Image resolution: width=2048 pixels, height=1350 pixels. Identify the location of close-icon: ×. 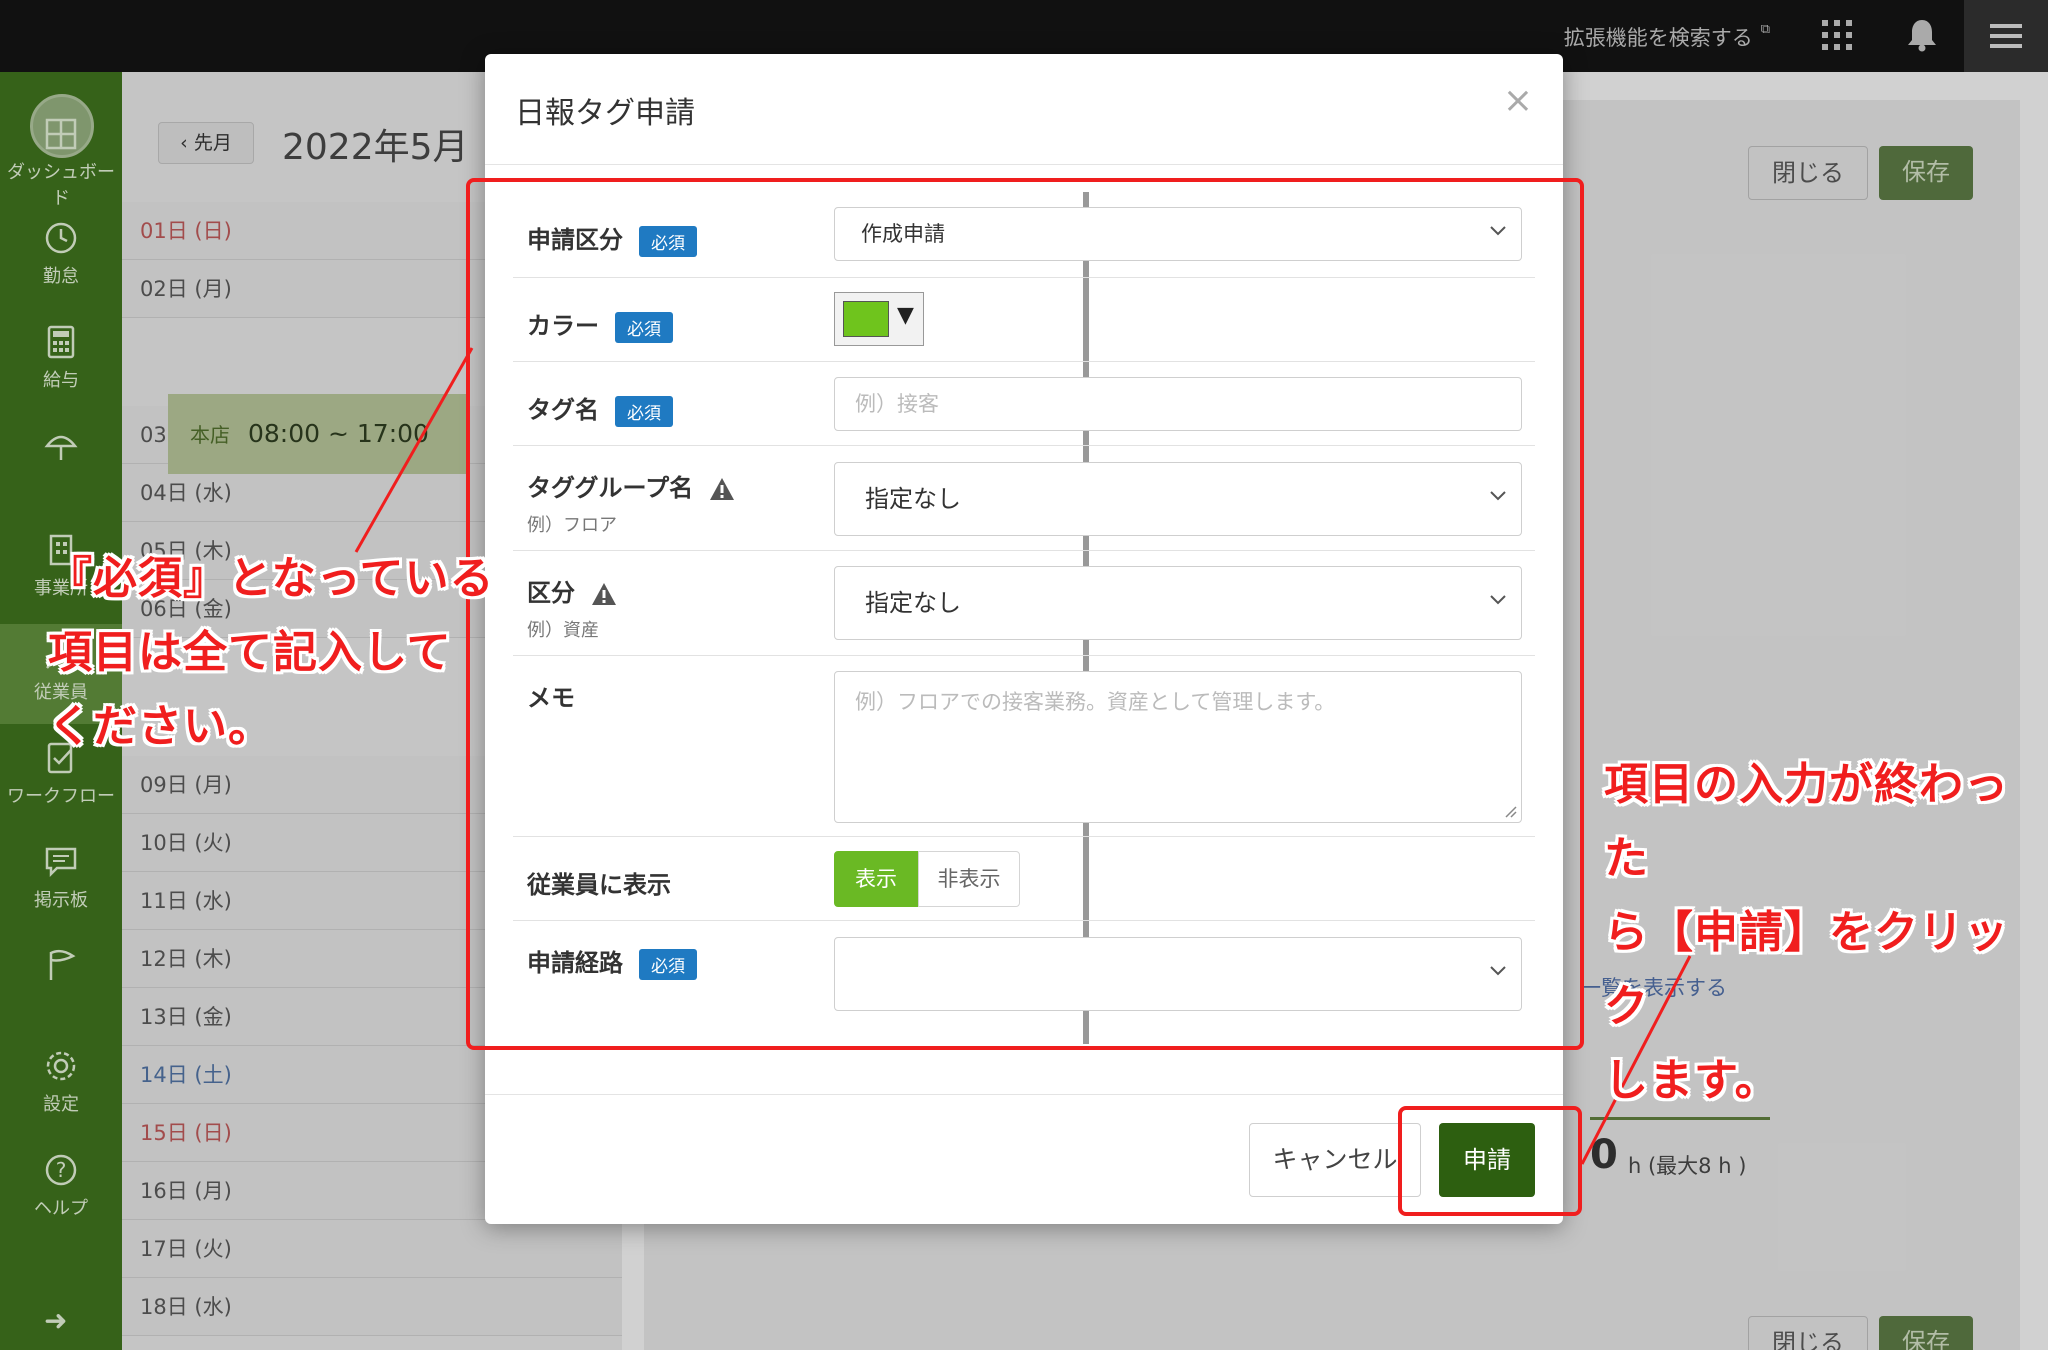
(1518, 100).